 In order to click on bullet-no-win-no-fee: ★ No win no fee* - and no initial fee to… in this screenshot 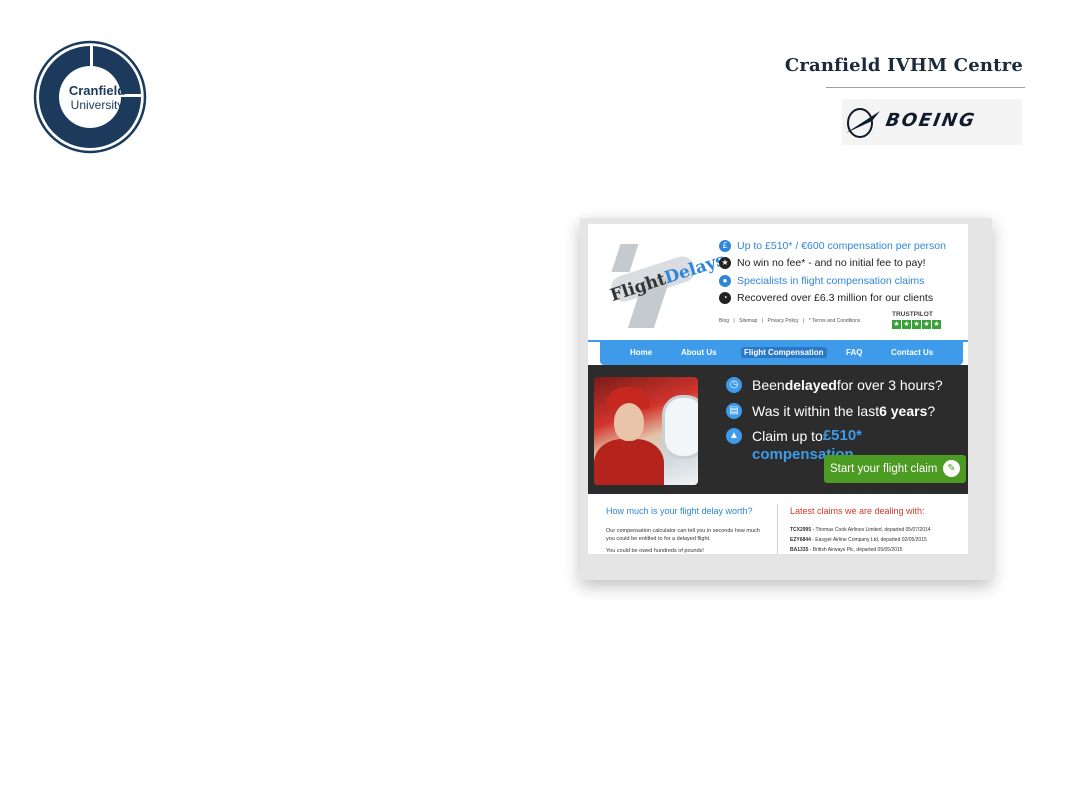, I will do `click(839, 264)`.